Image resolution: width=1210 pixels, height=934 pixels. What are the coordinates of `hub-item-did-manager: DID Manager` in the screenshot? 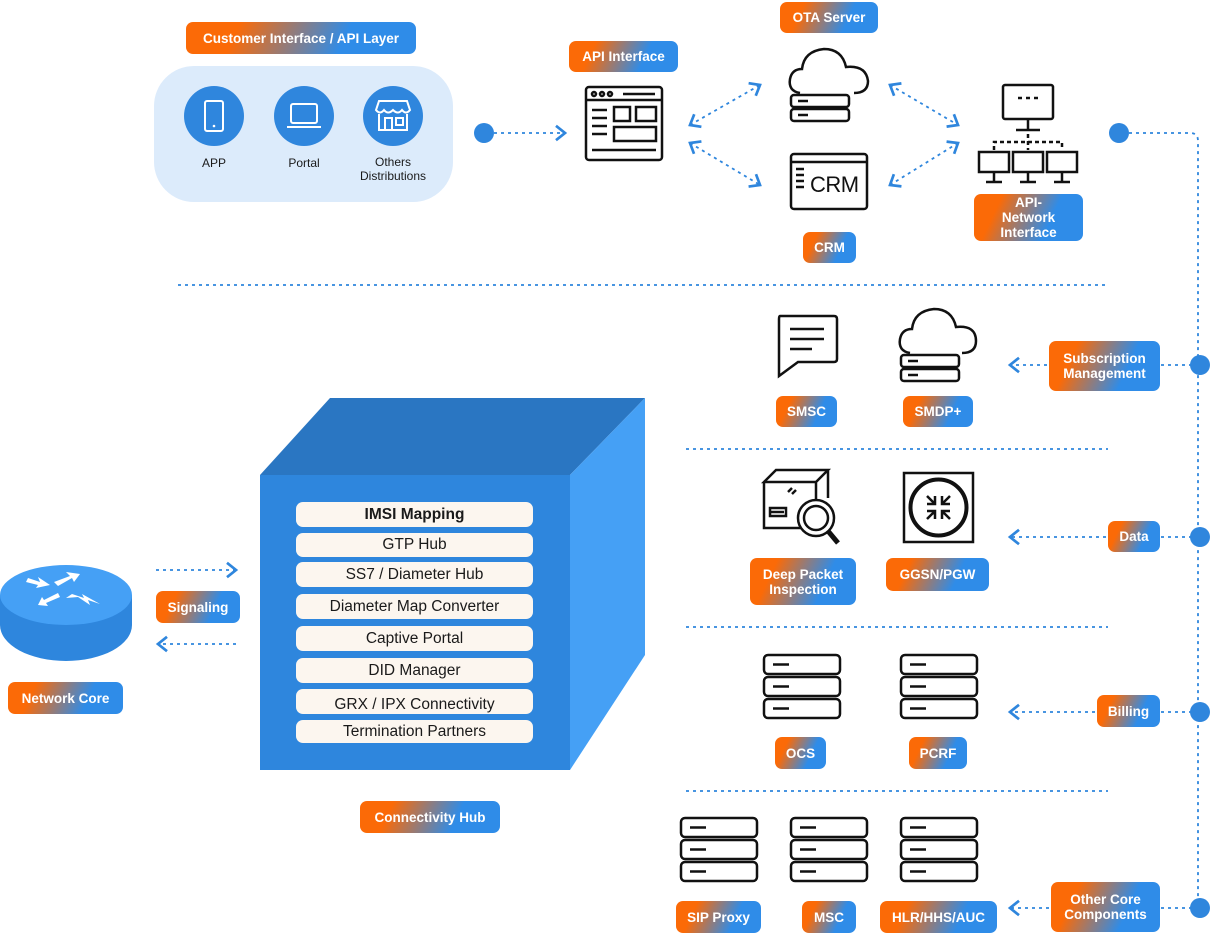 It's located at (414, 670).